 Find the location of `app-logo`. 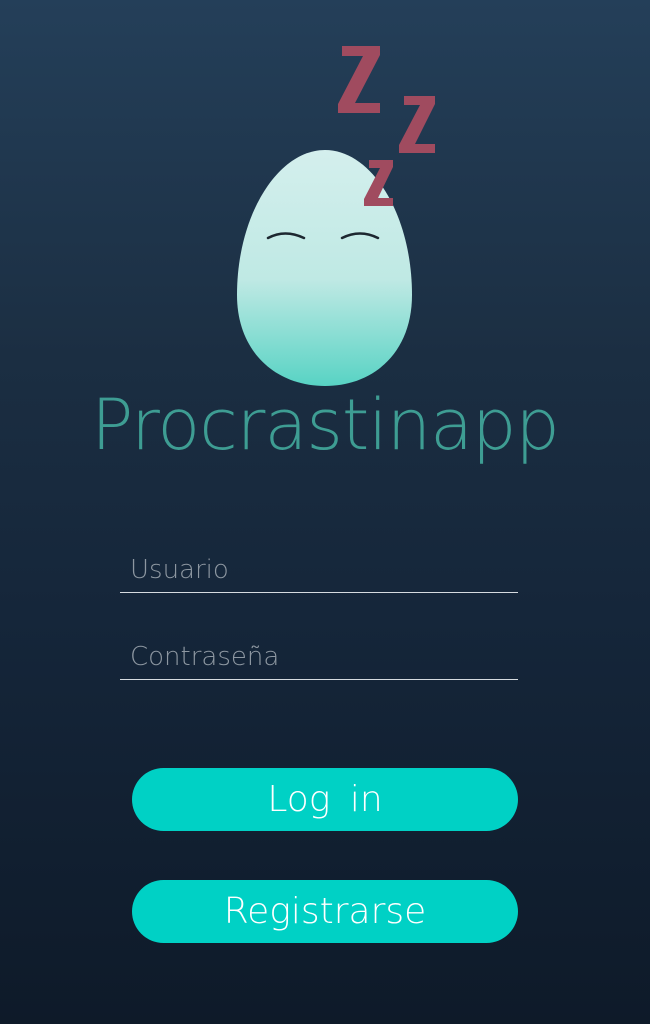

app-logo is located at coordinates (336, 216).